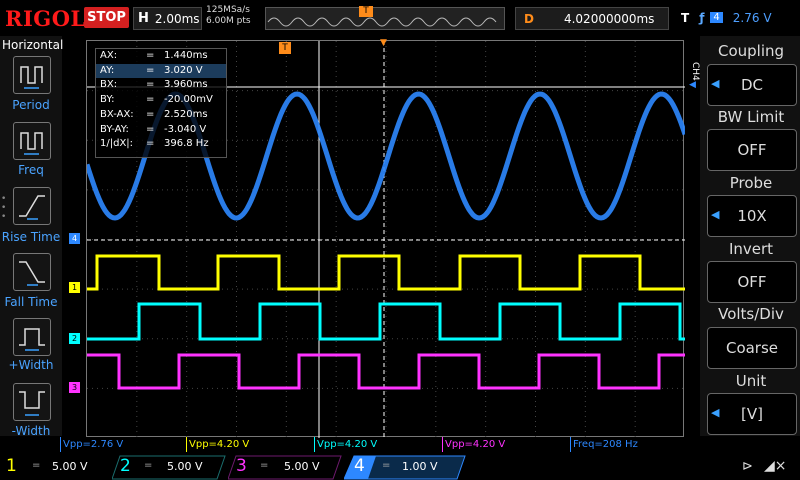 This screenshot has width=800, height=480. I want to click on cursor-row-ay: AY: = 3.020 V, so click(161, 71).